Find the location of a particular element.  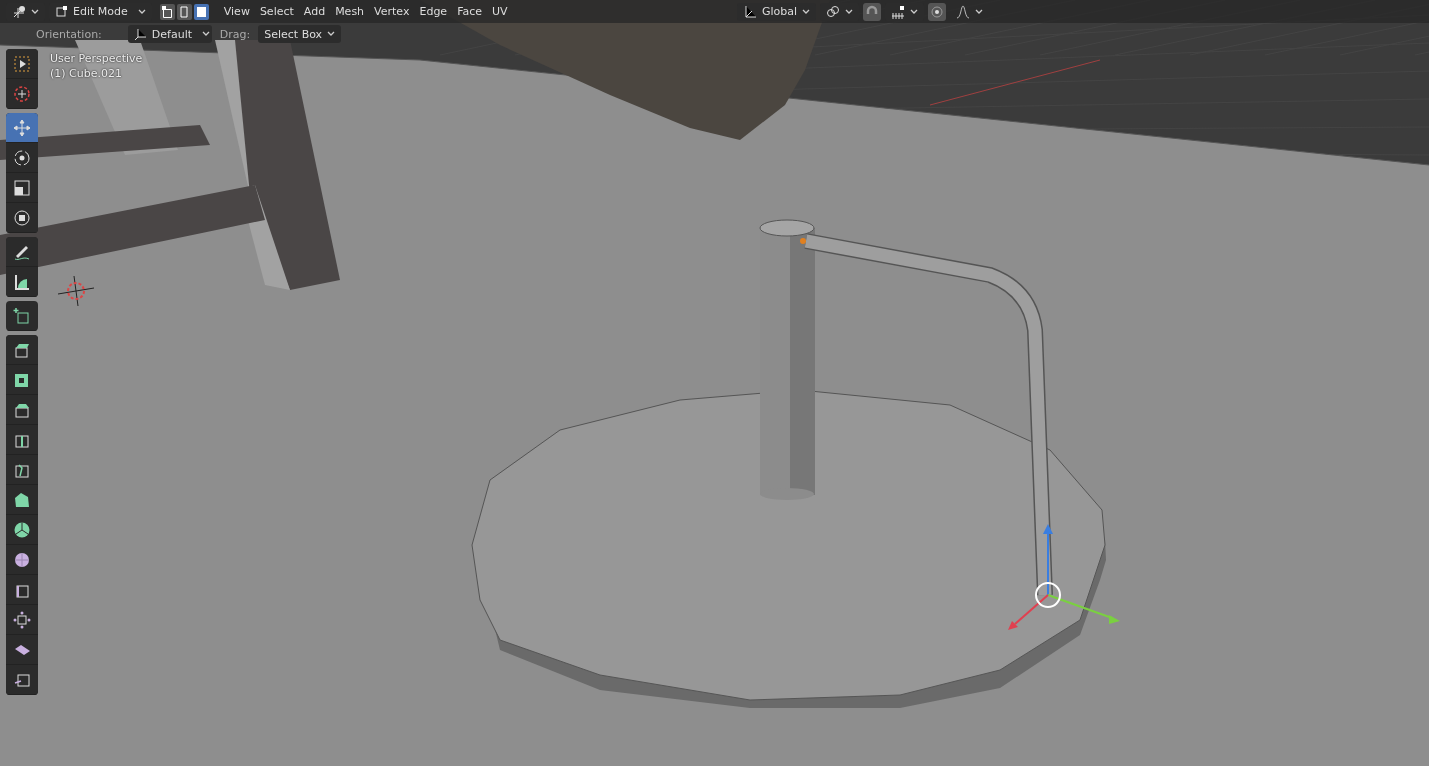

select-box-icon is located at coordinates (22, 63).